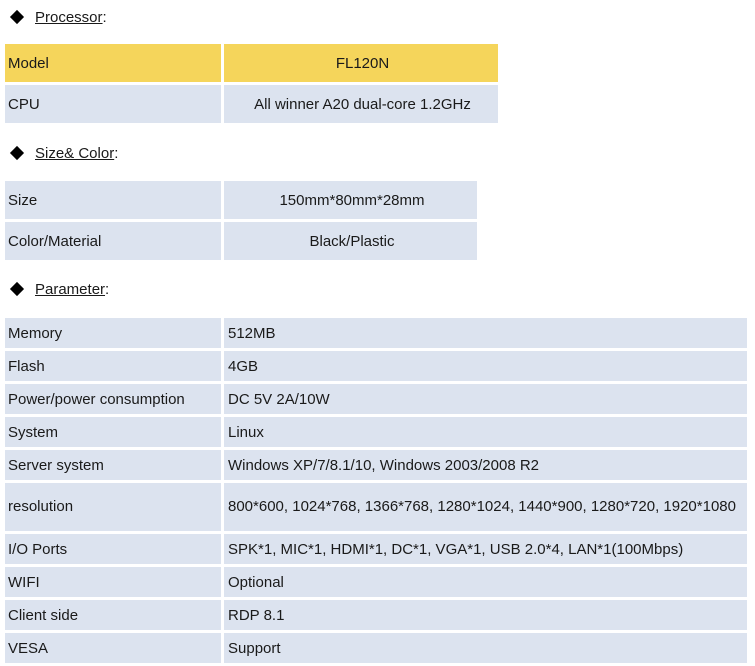 This screenshot has width=755, height=666. I want to click on table-row: Memory 512MB, so click(376, 334).